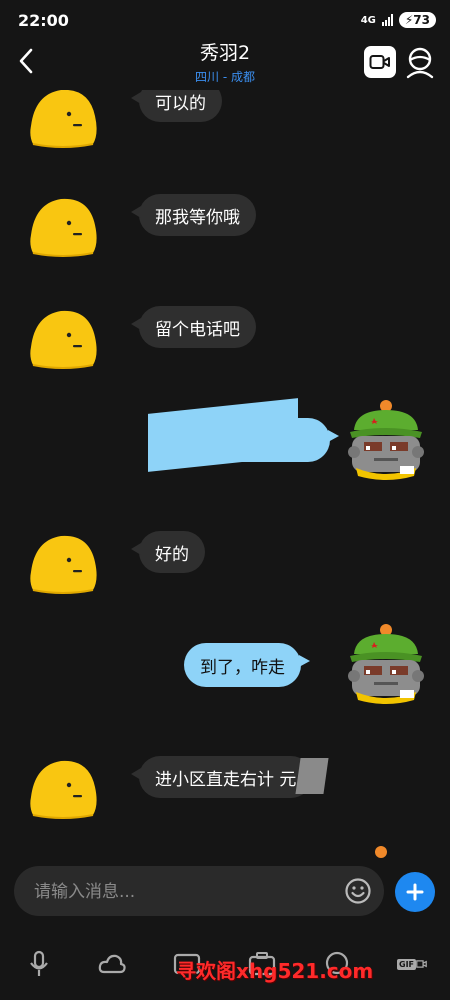  Describe the element at coordinates (358, 891) in the screenshot. I see `emoji-icon` at that location.